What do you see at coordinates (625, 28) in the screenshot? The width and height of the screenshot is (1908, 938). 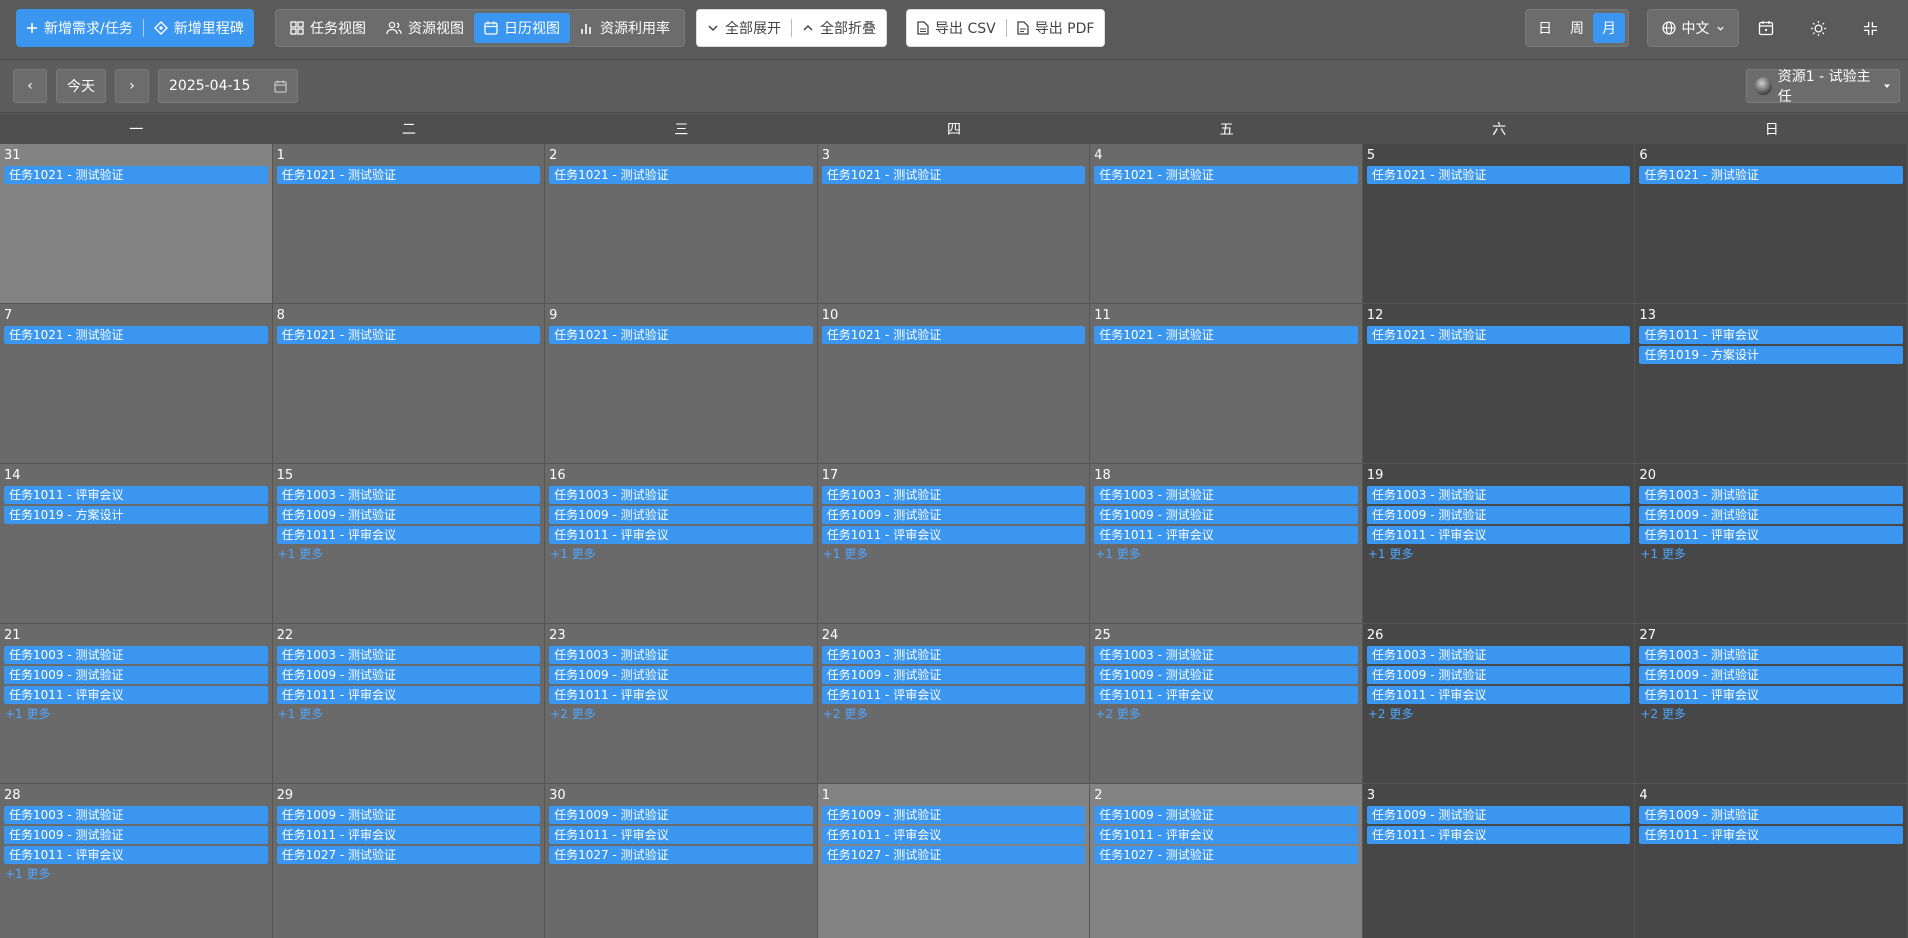 I see `tab-utilization-view: 资源利用率` at bounding box center [625, 28].